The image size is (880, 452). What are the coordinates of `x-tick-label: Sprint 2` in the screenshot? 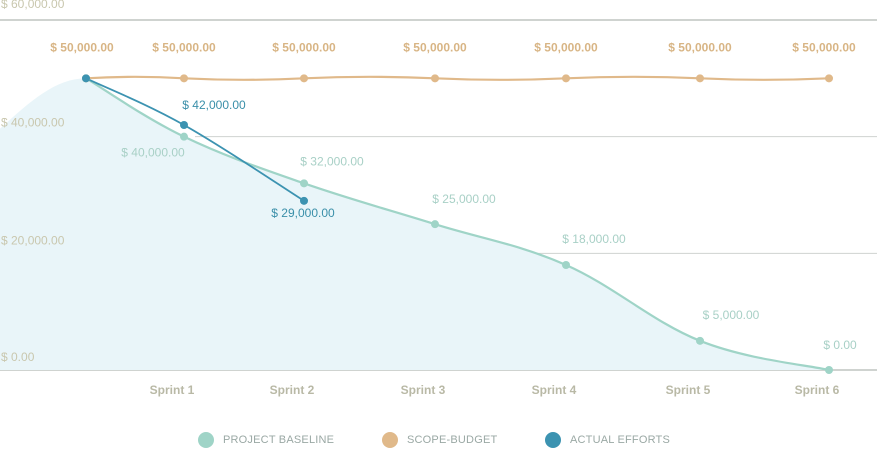 It's located at (292, 390).